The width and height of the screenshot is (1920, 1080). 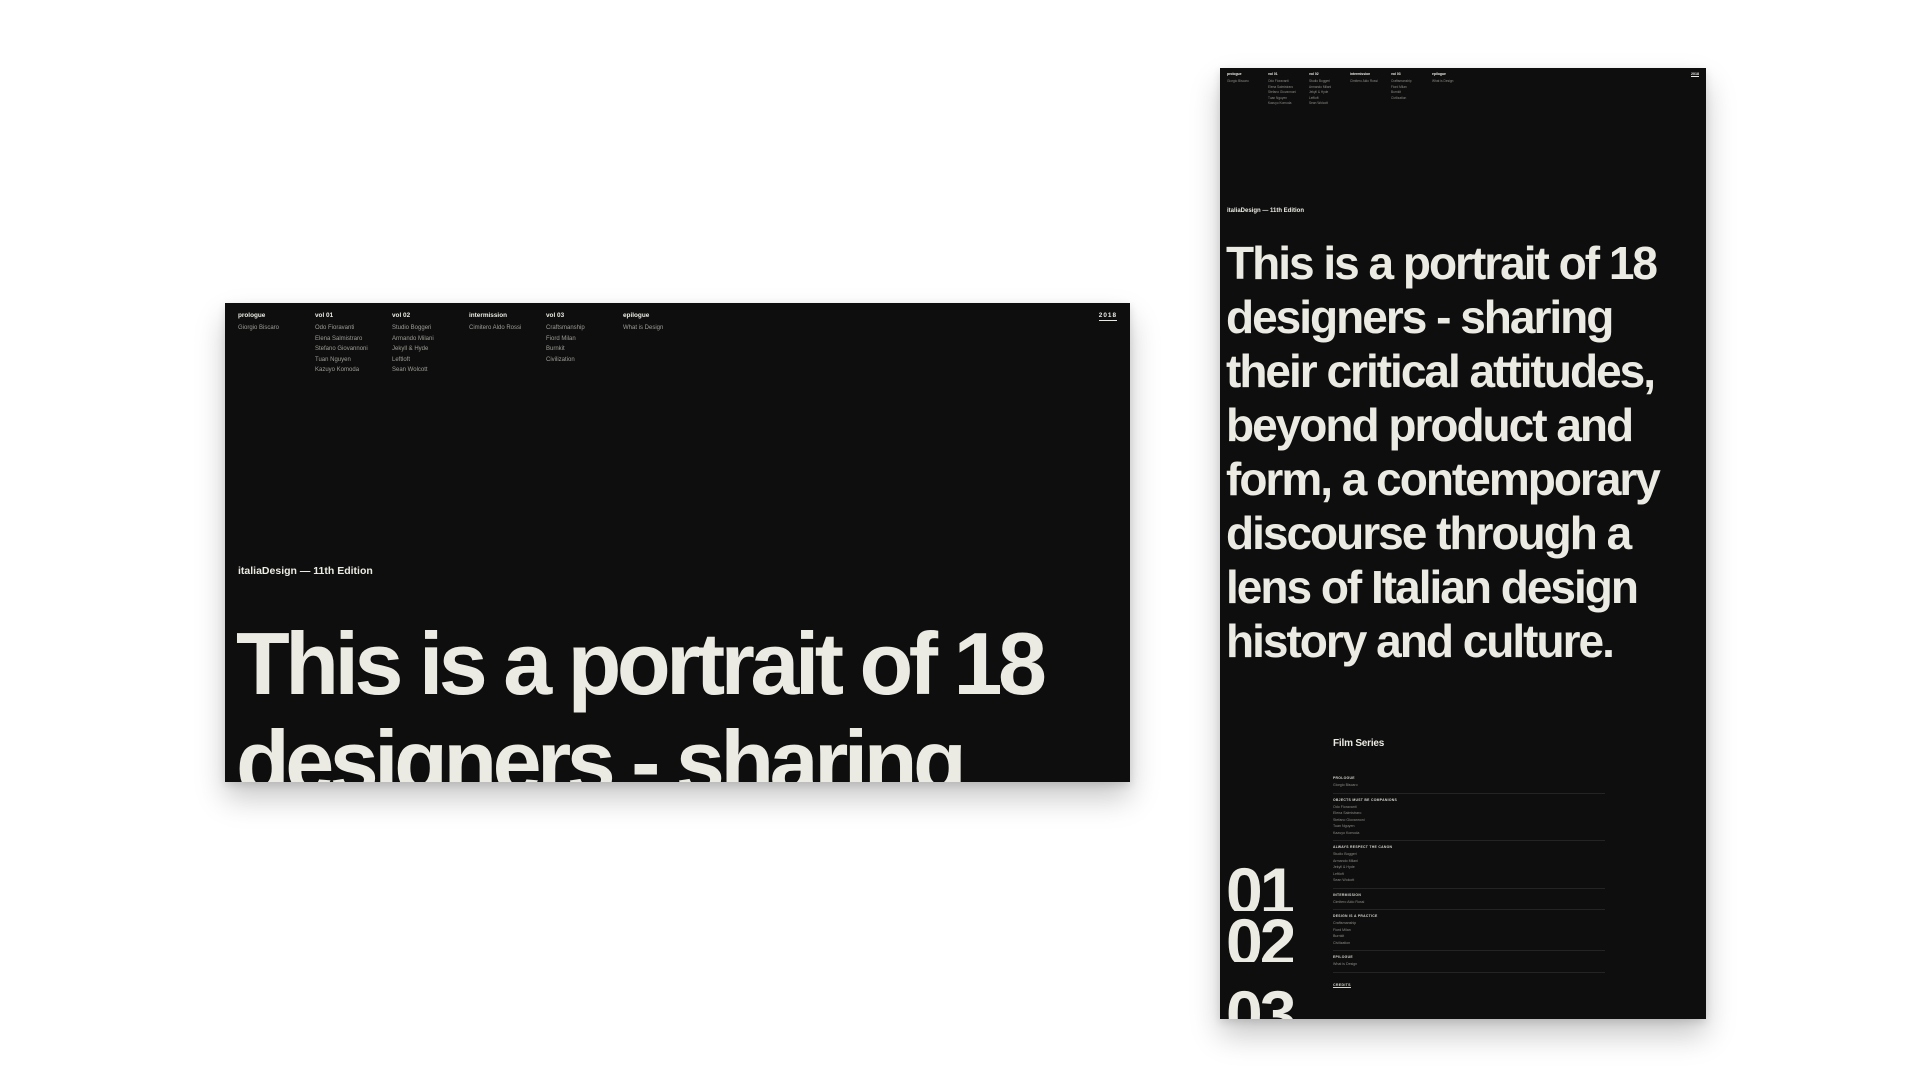 I want to click on desktop-nav-link: What is Design, so click(x=661, y=330).